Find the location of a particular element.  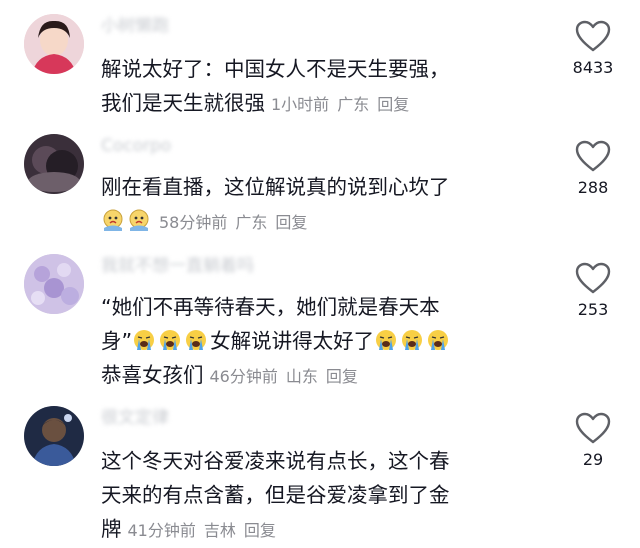

username: Cocorpo is located at coordinates (136, 146).